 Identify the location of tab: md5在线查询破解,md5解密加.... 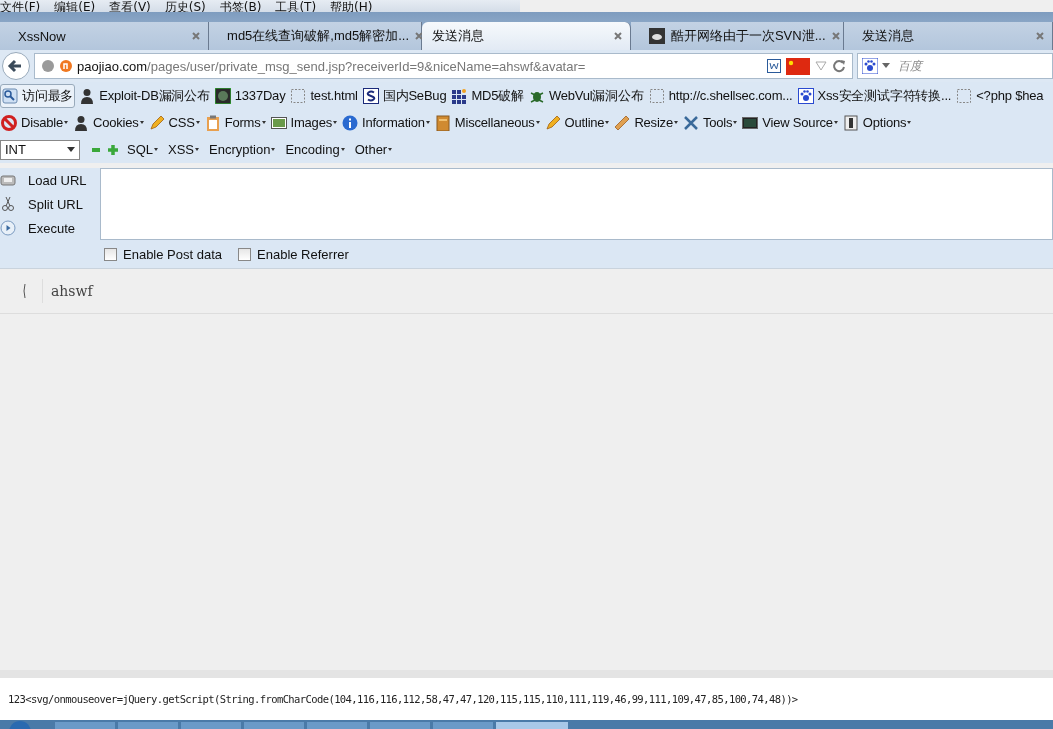
(316, 36).